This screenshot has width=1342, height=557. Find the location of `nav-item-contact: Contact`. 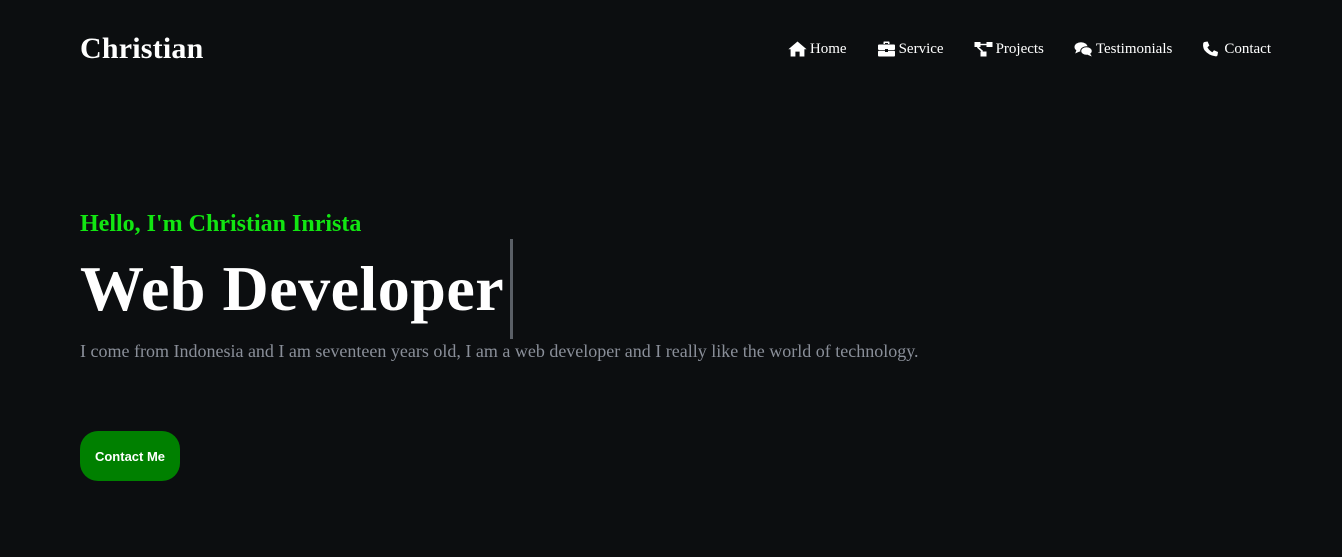

nav-item-contact: Contact is located at coordinates (1236, 49).